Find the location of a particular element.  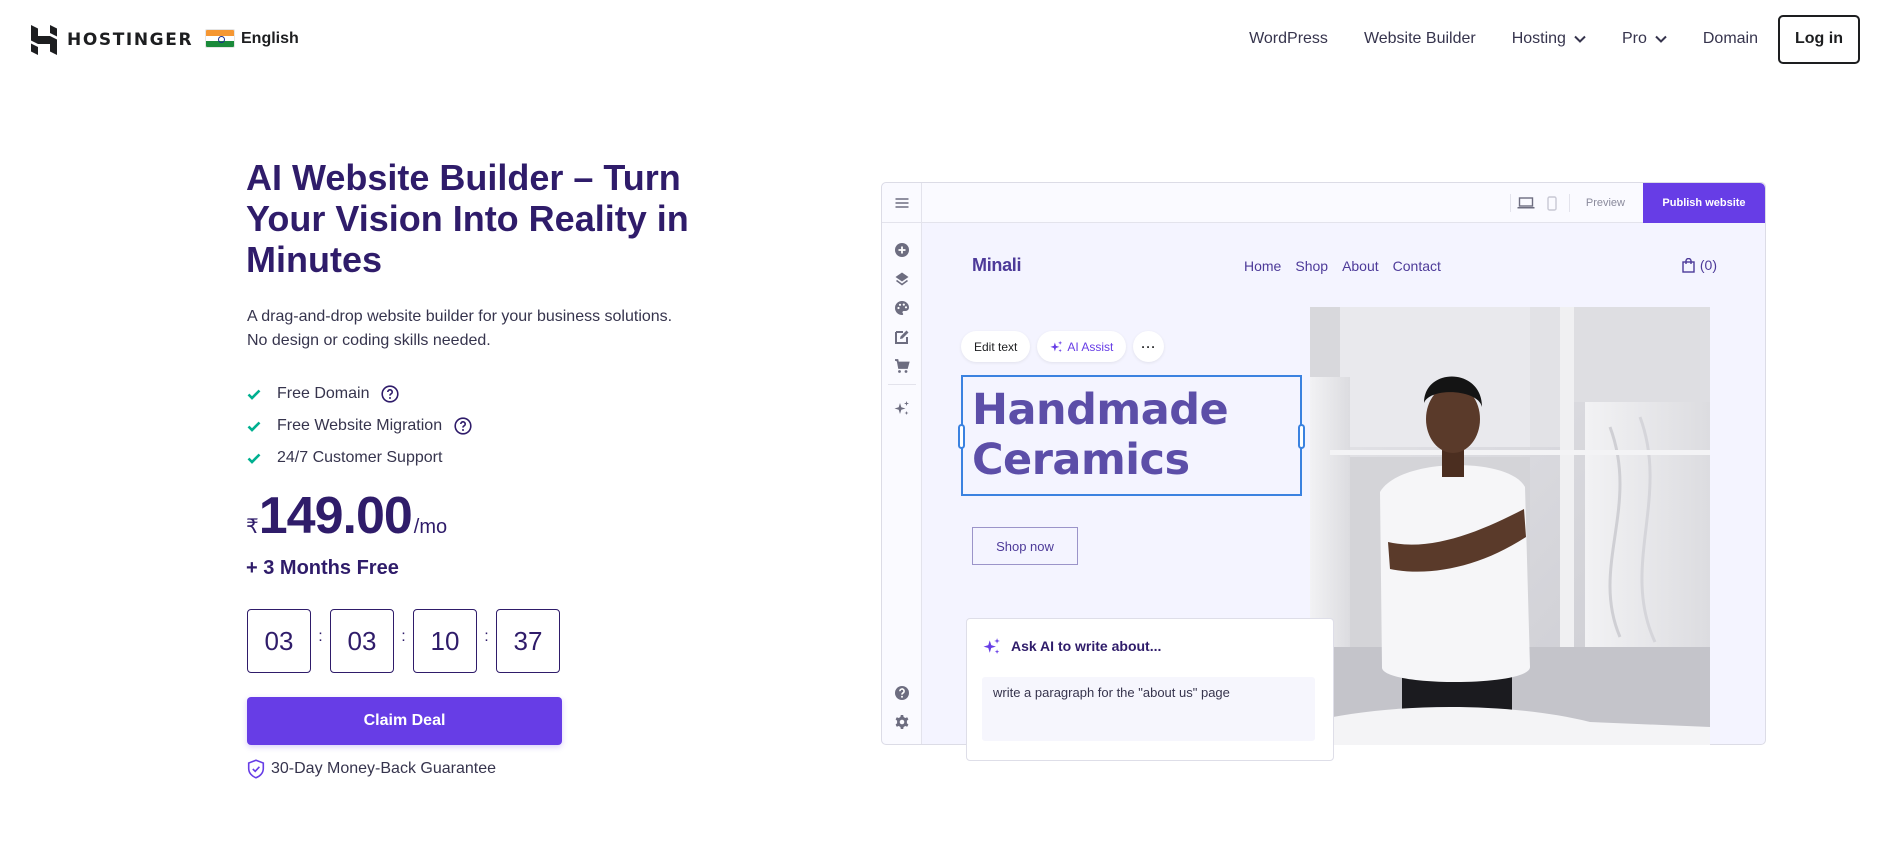

store-button is located at coordinates (901, 365).